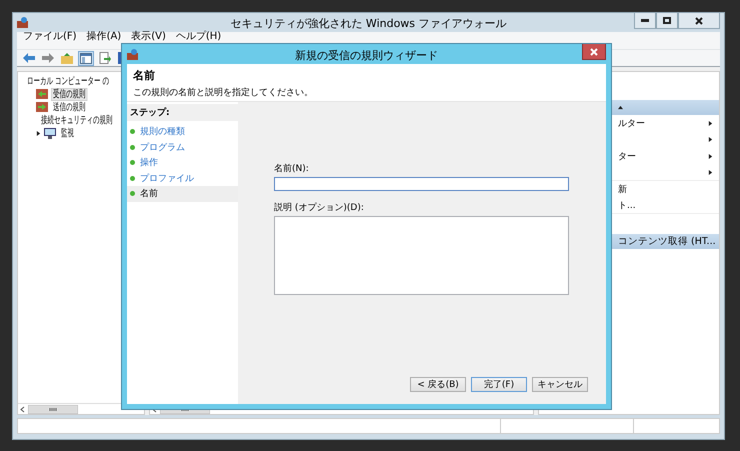 This screenshot has width=740, height=451. I want to click on dialog-button: 完了(F), so click(499, 384).